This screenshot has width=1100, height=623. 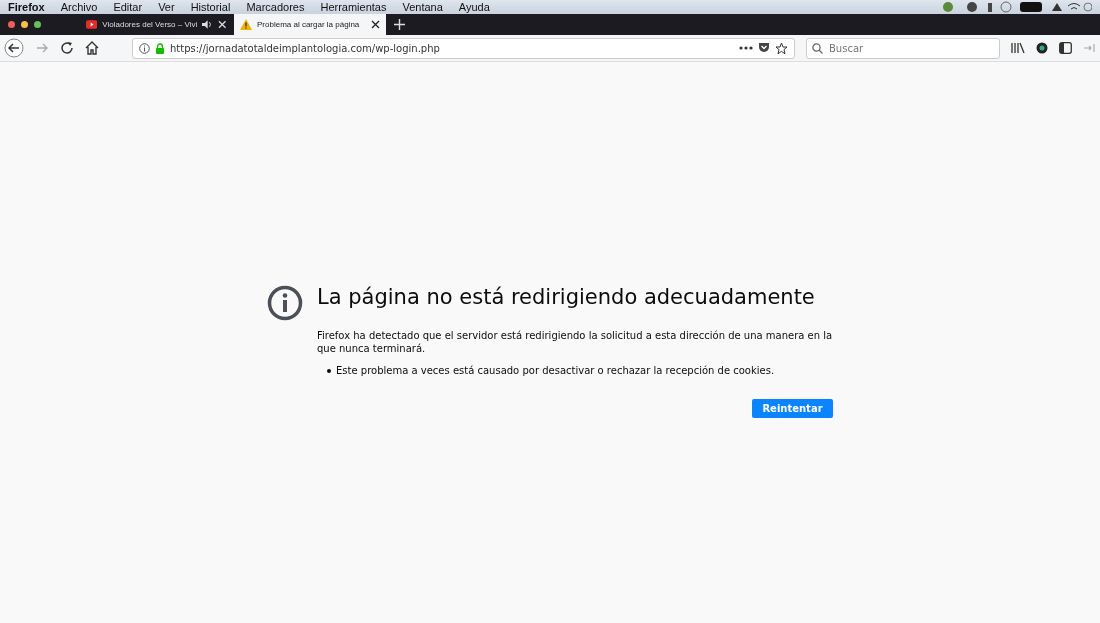 I want to click on error-description: Firefox ha detectado que el servidor está redirigiendo la solicitud a esta dirección de una manera en la que nunca terminará., so click(x=575, y=342).